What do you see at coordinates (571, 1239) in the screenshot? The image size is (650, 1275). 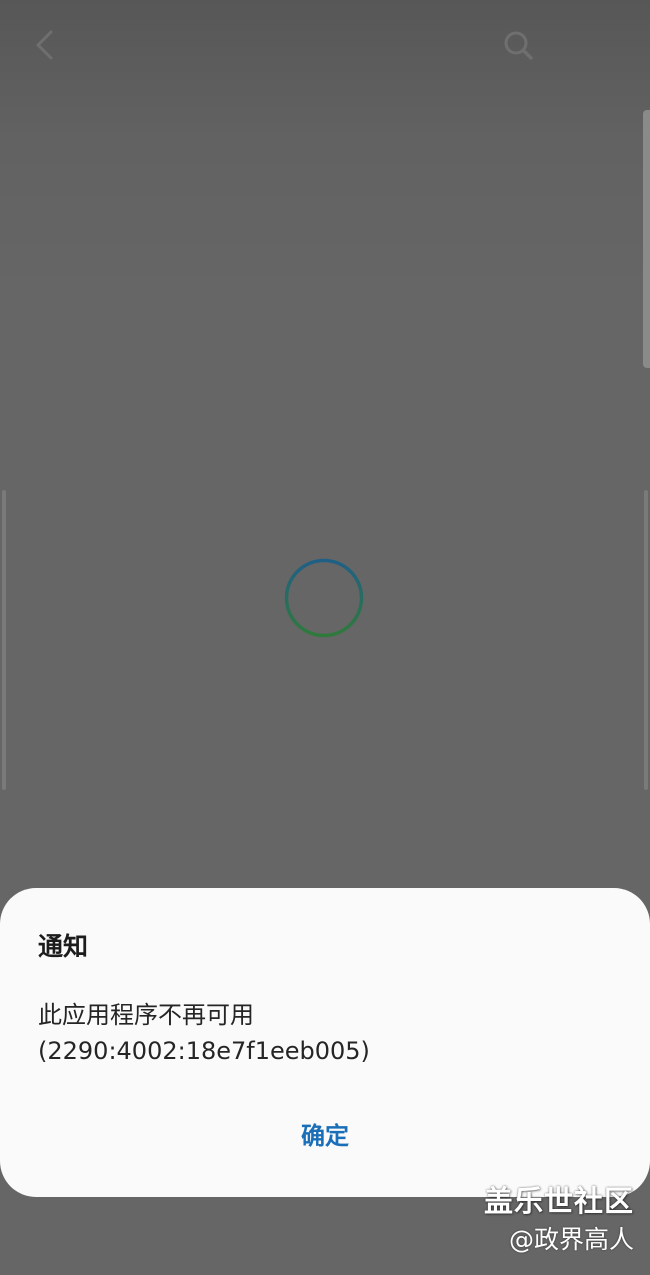 I see `watermark-handle: @政界高人` at bounding box center [571, 1239].